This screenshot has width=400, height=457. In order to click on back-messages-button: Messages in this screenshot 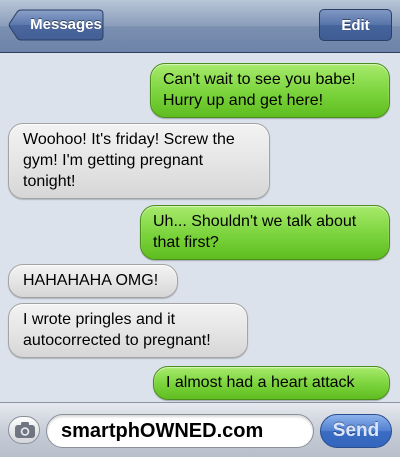, I will do `click(56, 25)`.